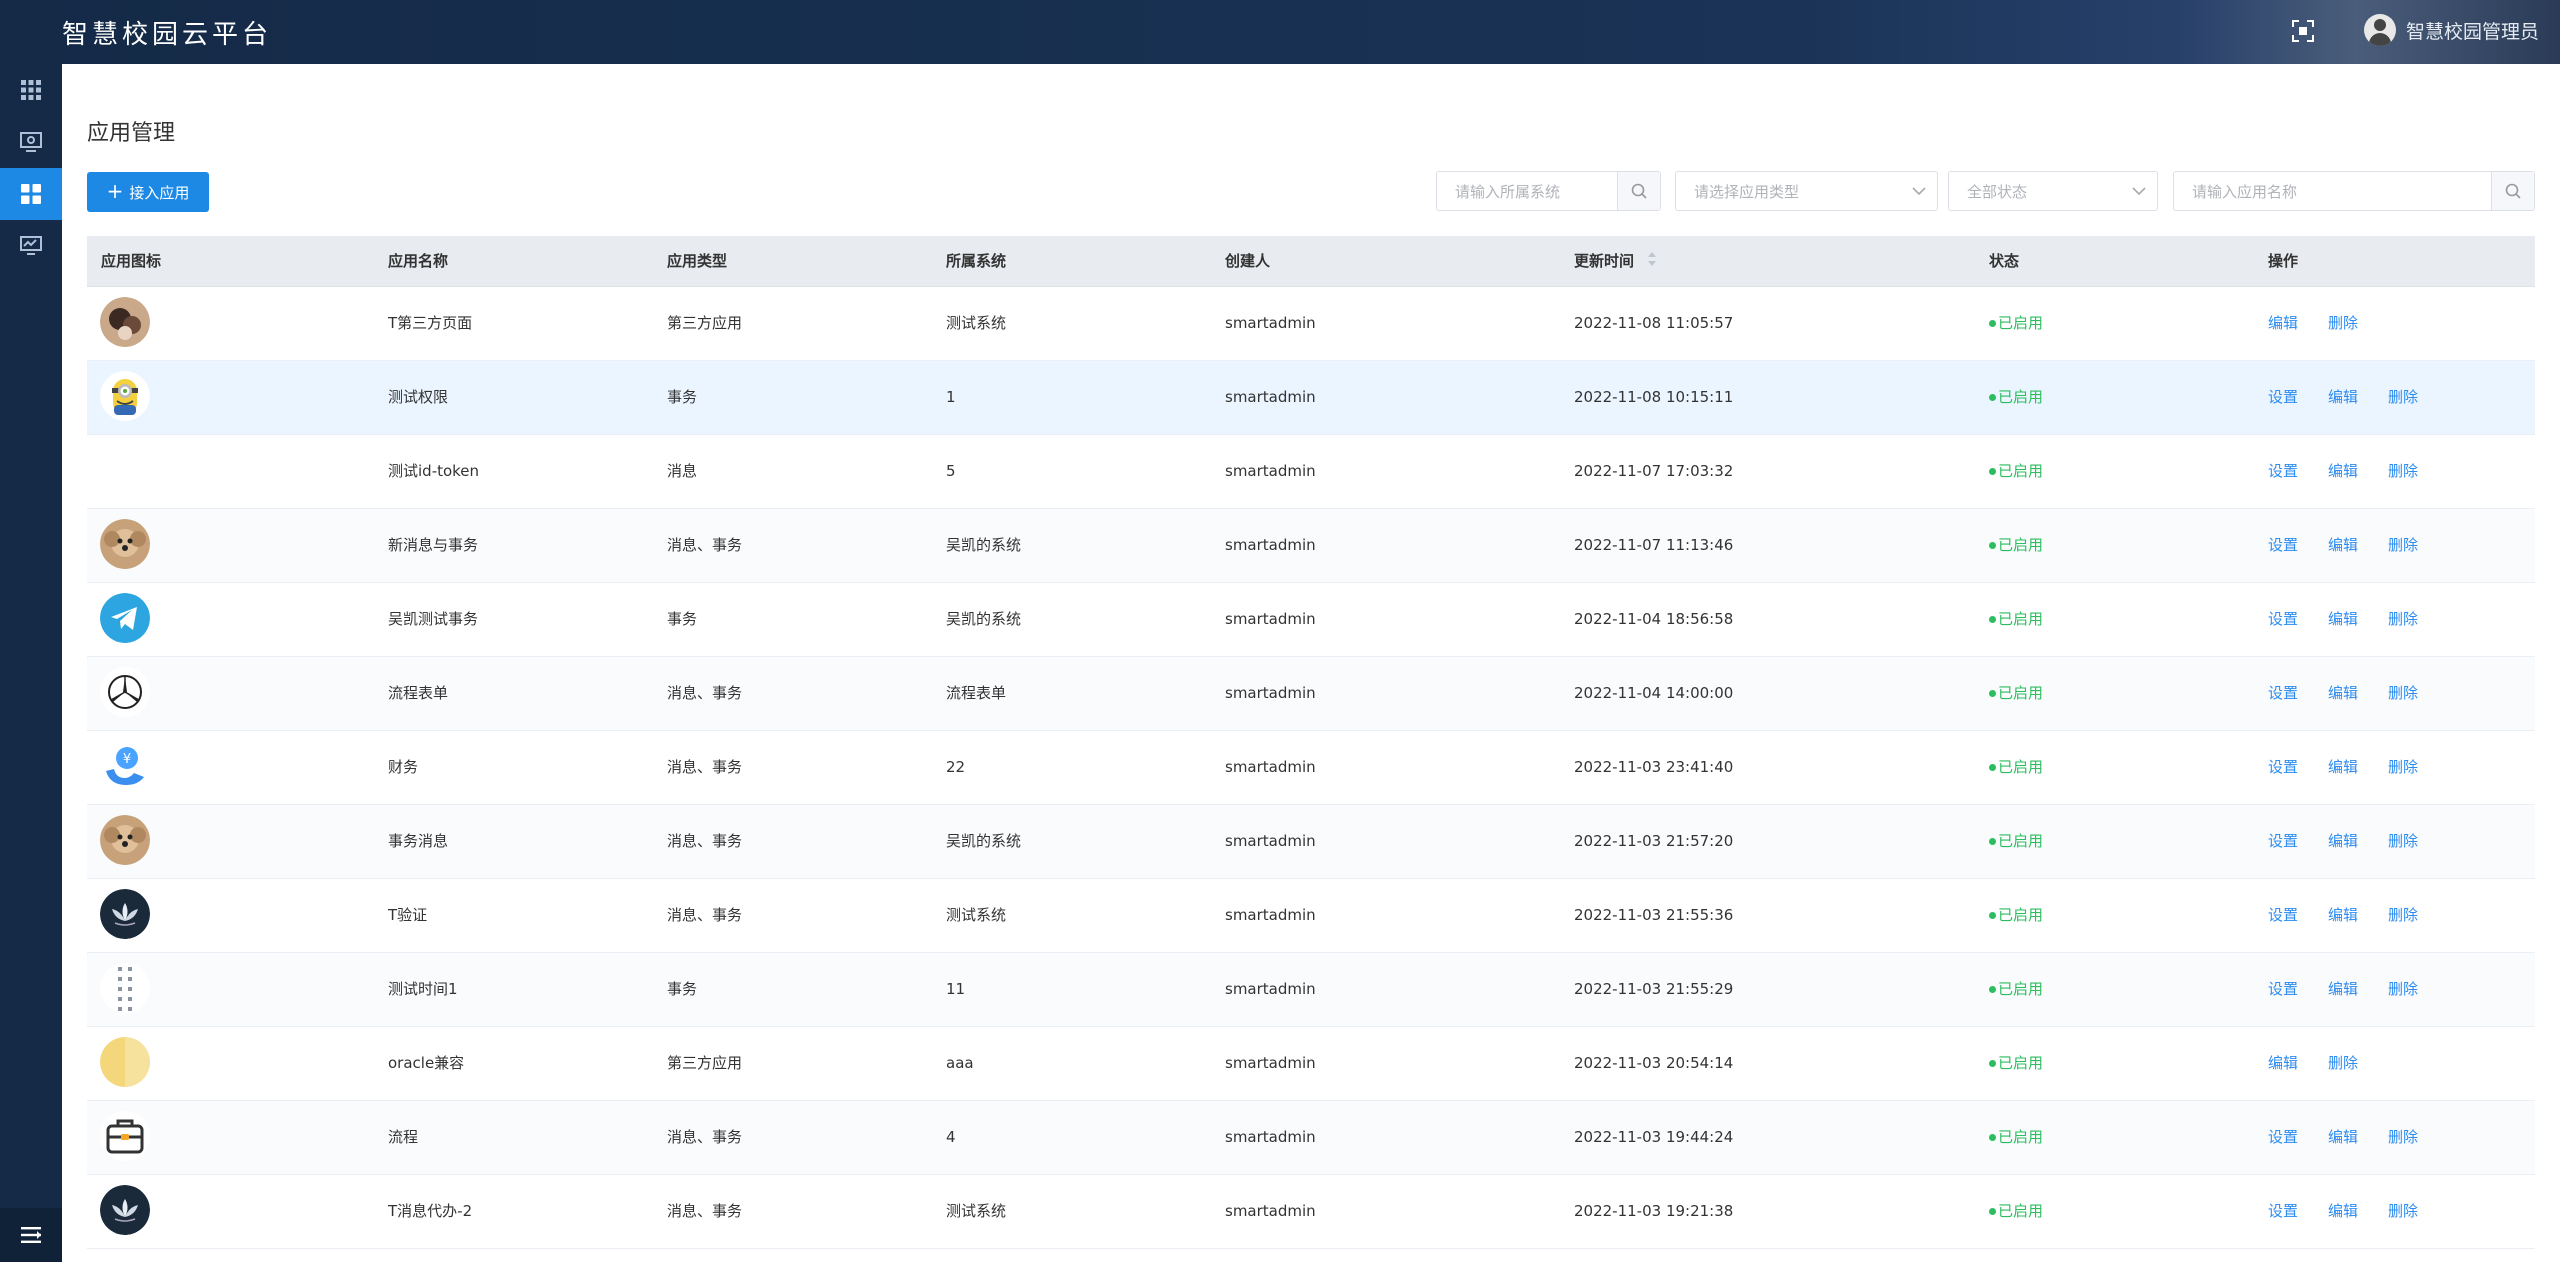  I want to click on app-name-cell: 流程表单, so click(418, 693).